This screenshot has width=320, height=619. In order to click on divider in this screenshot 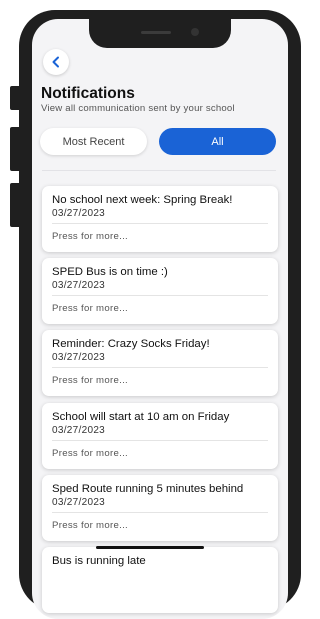, I will do `click(159, 170)`.